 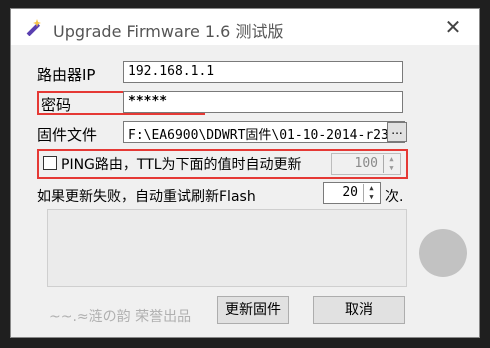 What do you see at coordinates (56, 105) in the screenshot?
I see `password-label: 密码` at bounding box center [56, 105].